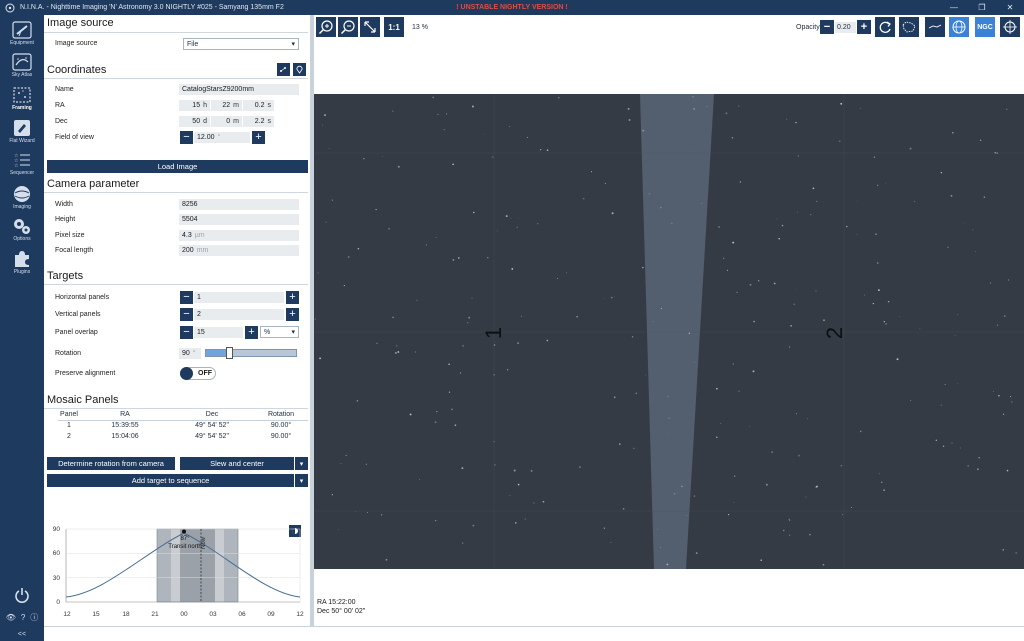 The height and width of the screenshot is (641, 1024). Describe the element at coordinates (22, 200) in the screenshot. I see `nav-imaging: Imaging` at that location.